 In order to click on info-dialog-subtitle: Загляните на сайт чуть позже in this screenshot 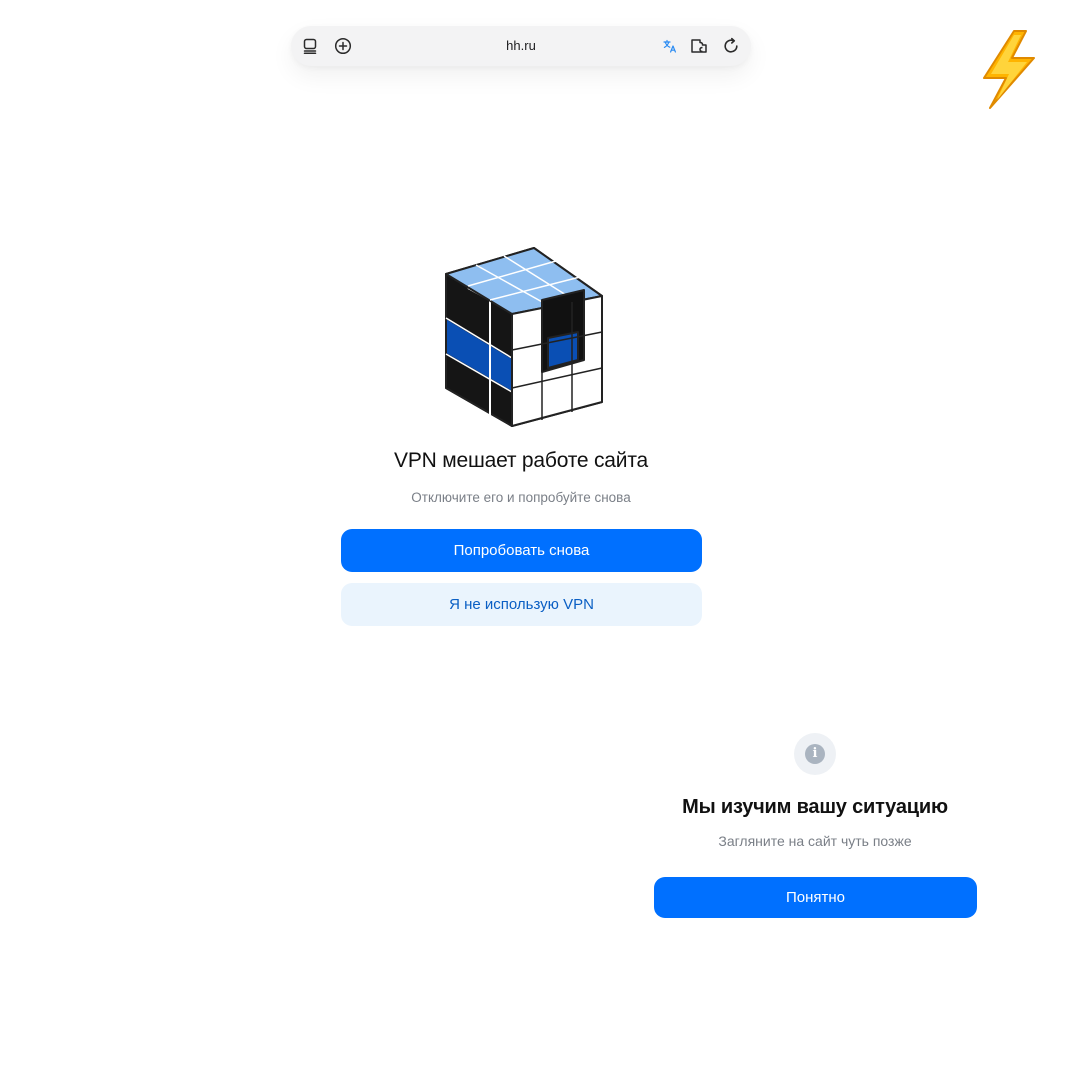, I will do `click(815, 841)`.